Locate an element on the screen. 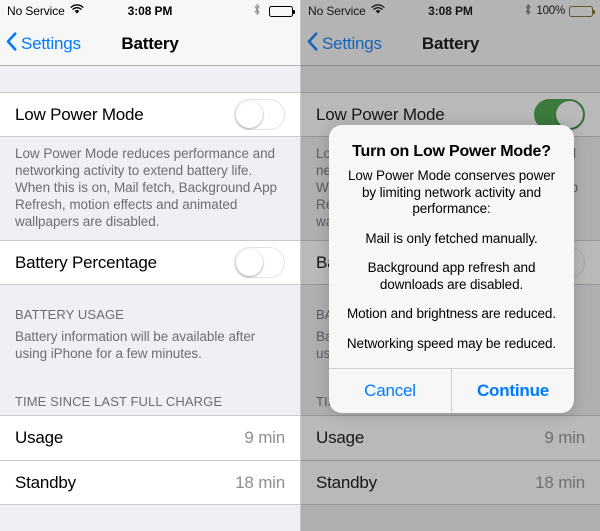 The image size is (600, 531). row-value: 9 min is located at coordinates (264, 437).